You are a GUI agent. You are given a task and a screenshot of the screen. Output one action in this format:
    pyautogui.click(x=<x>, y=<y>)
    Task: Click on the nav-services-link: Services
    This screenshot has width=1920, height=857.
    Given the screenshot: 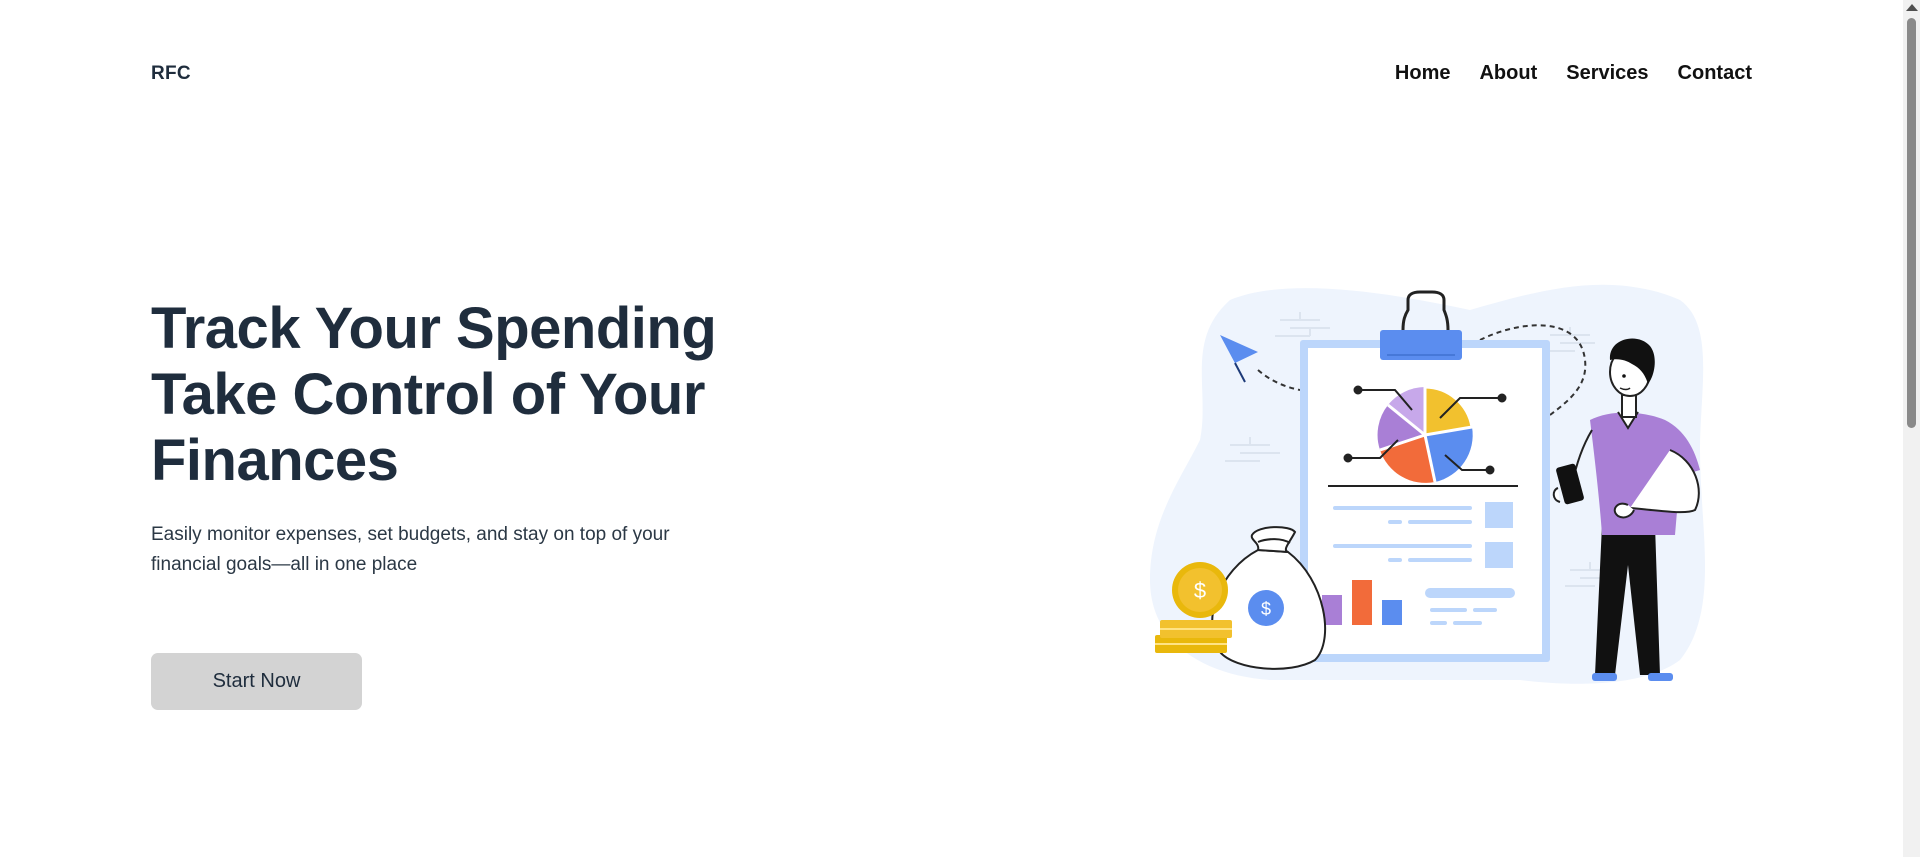 What is the action you would take?
    pyautogui.click(x=1607, y=73)
    